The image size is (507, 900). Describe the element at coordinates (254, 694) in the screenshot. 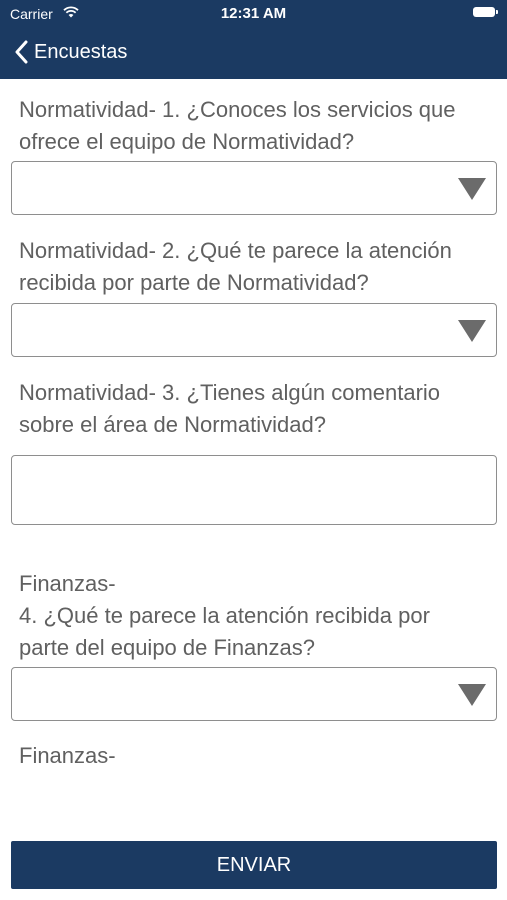

I see `question-4-select` at that location.